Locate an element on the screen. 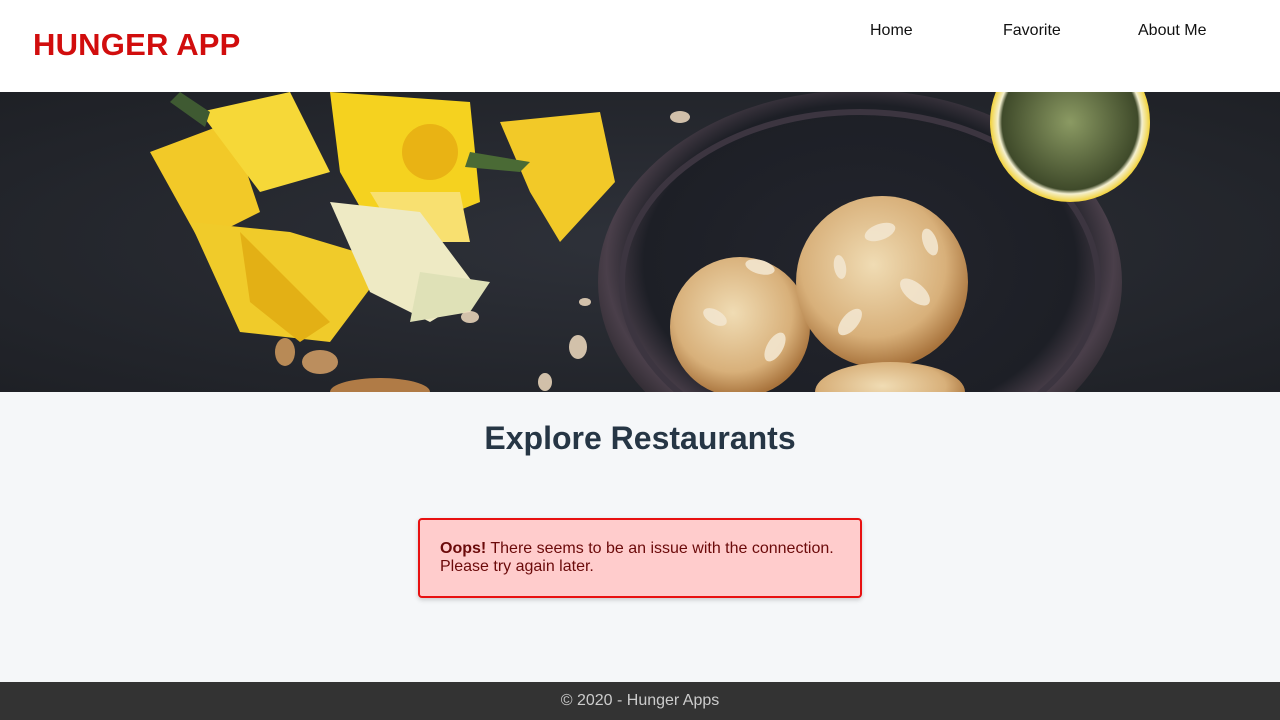 This screenshot has width=1280, height=720. footer: © 2020 - Hunger Apps is located at coordinates (640, 701).